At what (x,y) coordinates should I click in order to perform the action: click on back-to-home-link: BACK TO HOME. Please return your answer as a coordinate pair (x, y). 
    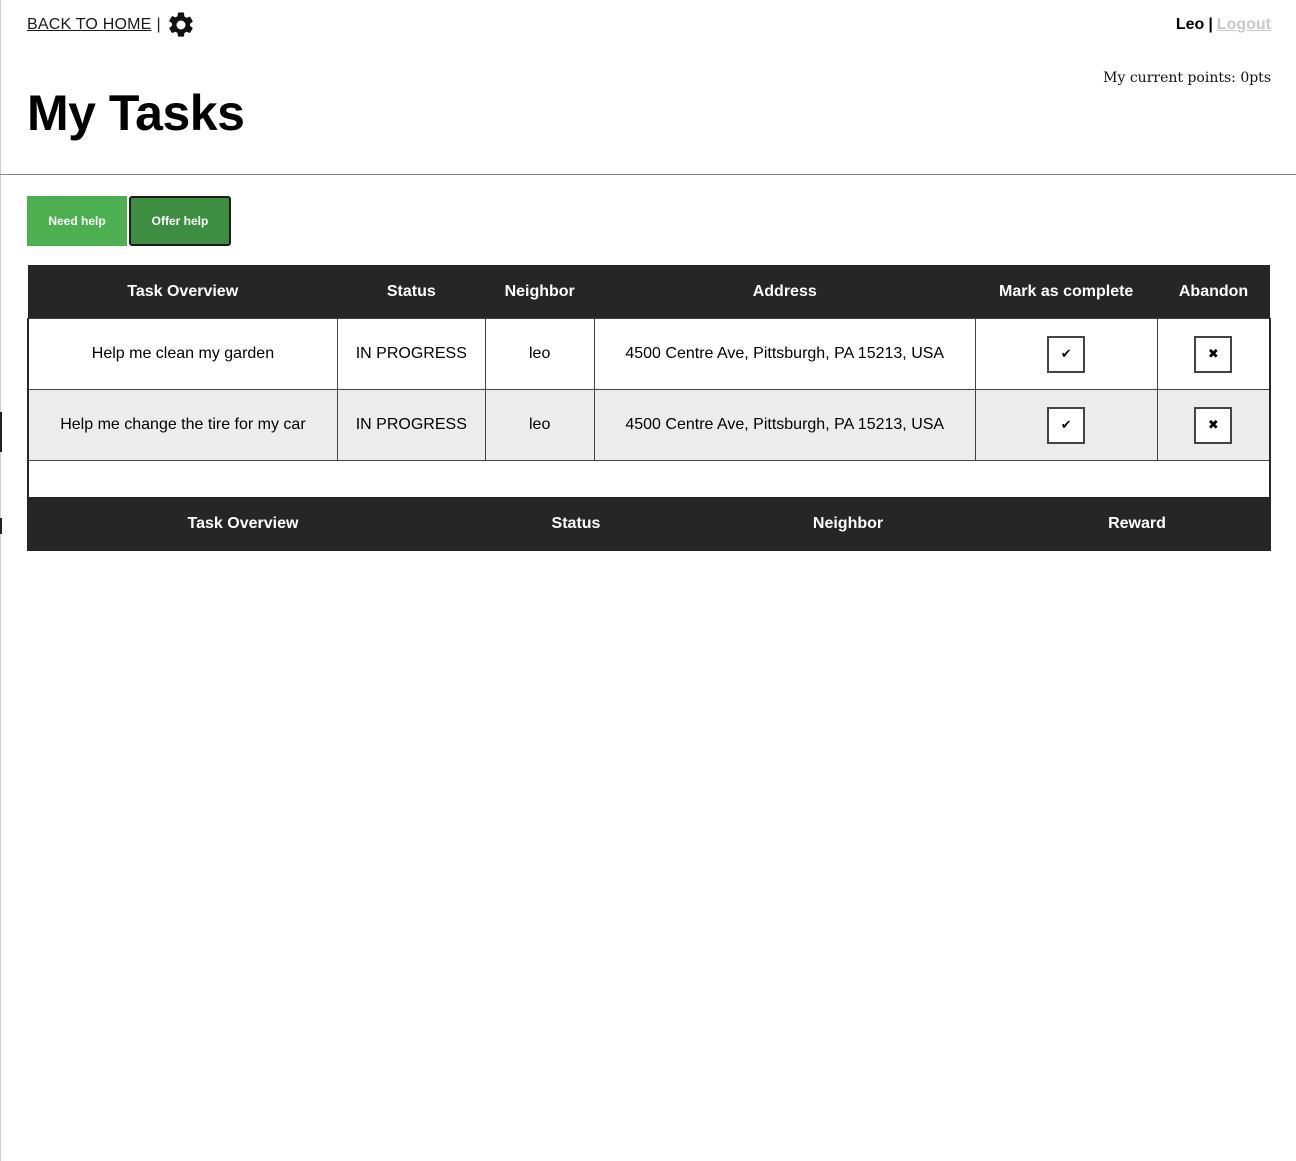
    Looking at the image, I should click on (89, 25).